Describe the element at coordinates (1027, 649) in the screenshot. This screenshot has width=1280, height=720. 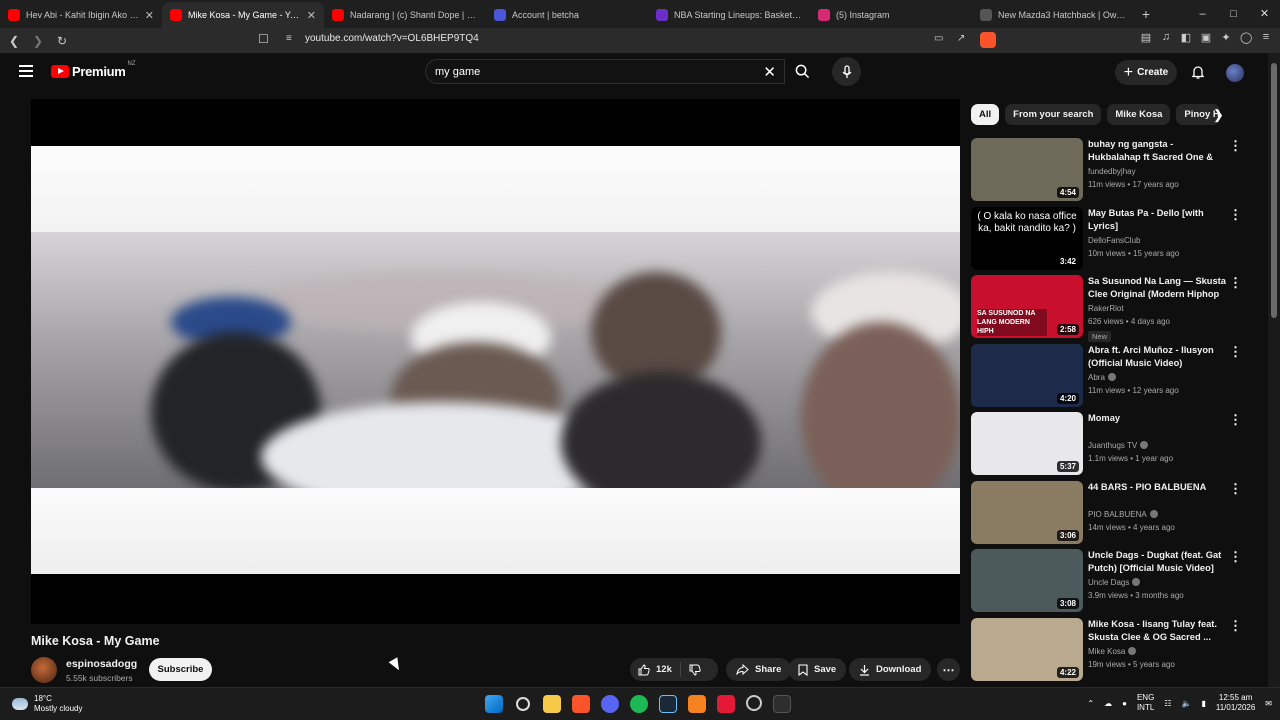
I see `video-thumbnail: 4:22` at that location.